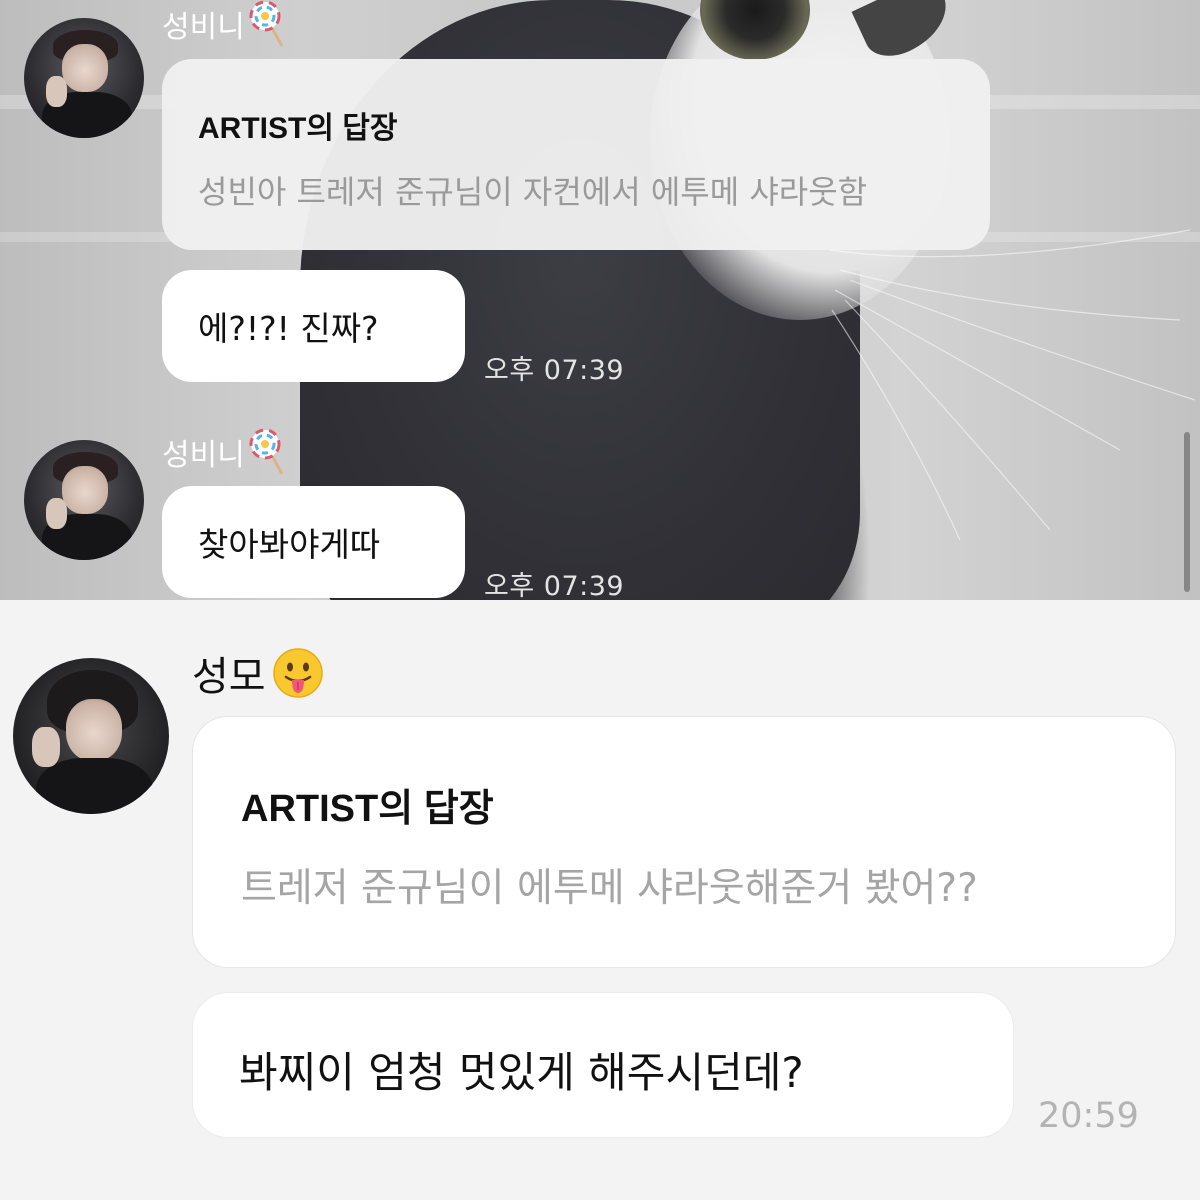 The image size is (1200, 1200). I want to click on message-text: 에?!?! 진짜?, so click(288, 328).